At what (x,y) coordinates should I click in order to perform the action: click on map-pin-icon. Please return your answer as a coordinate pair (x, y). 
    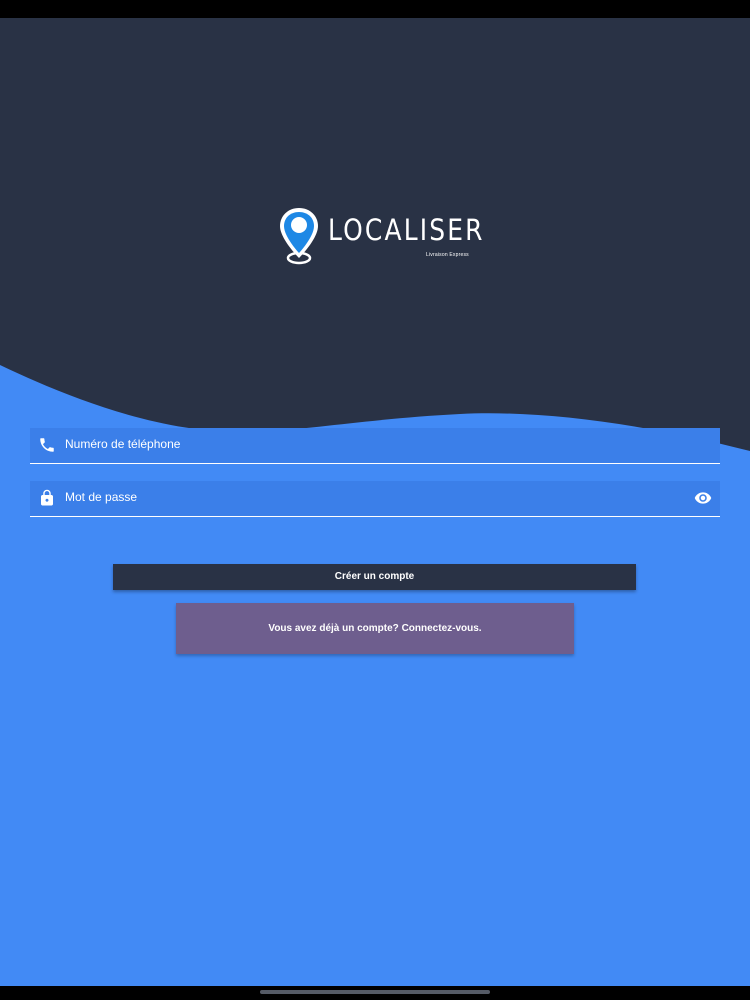
    Looking at the image, I should click on (299, 236).